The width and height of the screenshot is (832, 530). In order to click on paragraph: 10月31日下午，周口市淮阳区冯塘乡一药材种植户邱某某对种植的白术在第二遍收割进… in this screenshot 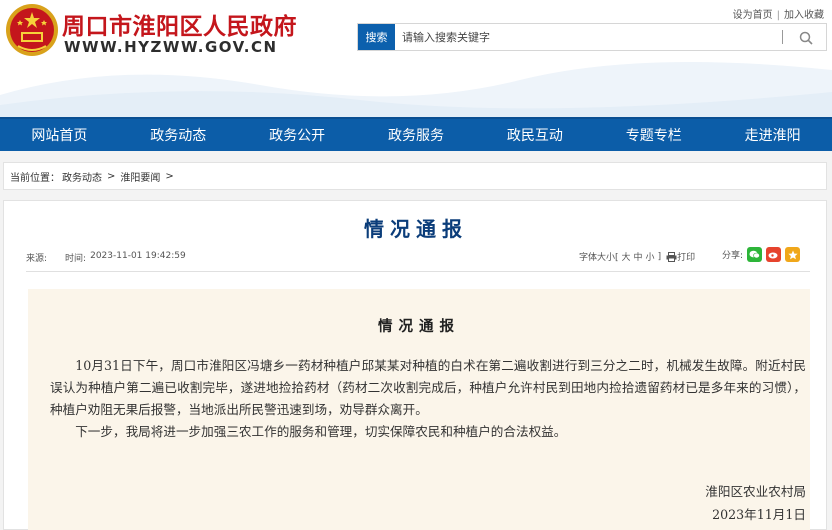, I will do `click(428, 387)`.